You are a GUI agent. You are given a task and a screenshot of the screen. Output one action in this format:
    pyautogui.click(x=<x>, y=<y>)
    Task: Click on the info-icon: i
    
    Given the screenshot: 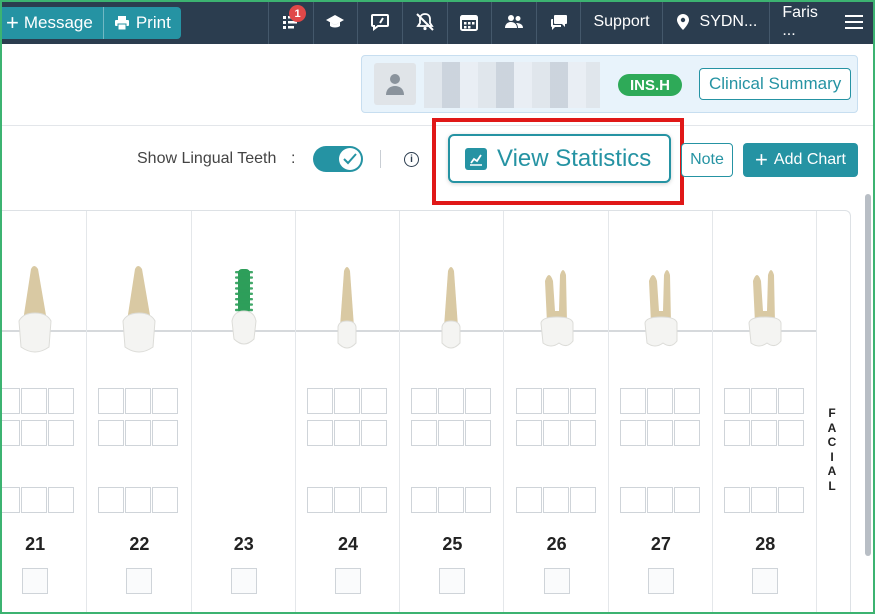 What is the action you would take?
    pyautogui.click(x=411, y=159)
    